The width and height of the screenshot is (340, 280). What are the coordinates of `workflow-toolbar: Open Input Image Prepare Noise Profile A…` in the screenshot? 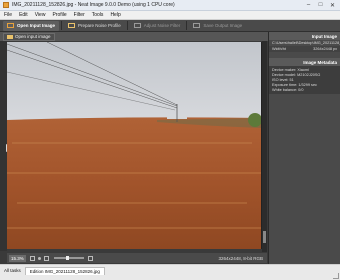 It's located at (170, 26).